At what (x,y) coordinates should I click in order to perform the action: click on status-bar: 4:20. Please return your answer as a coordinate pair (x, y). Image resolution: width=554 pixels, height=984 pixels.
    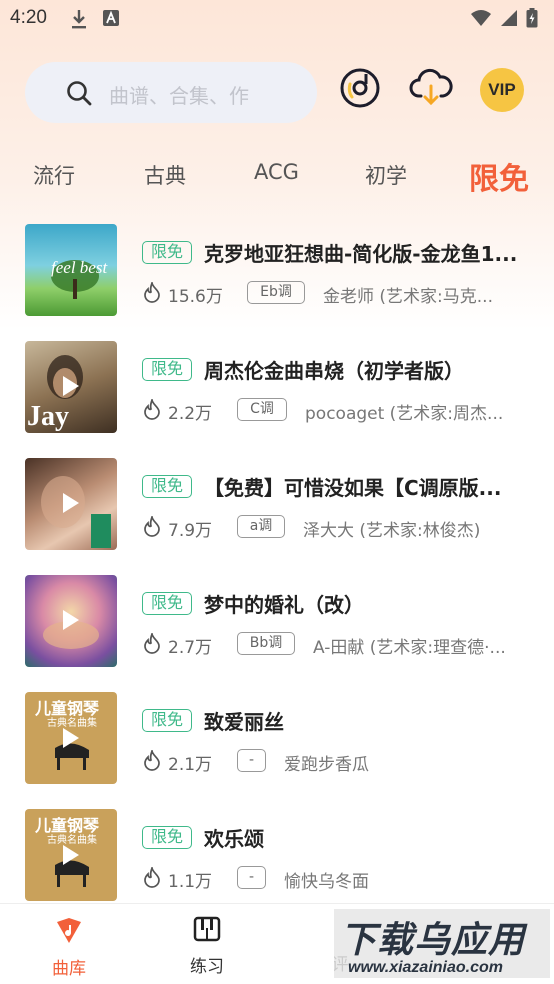
    Looking at the image, I should click on (277, 19).